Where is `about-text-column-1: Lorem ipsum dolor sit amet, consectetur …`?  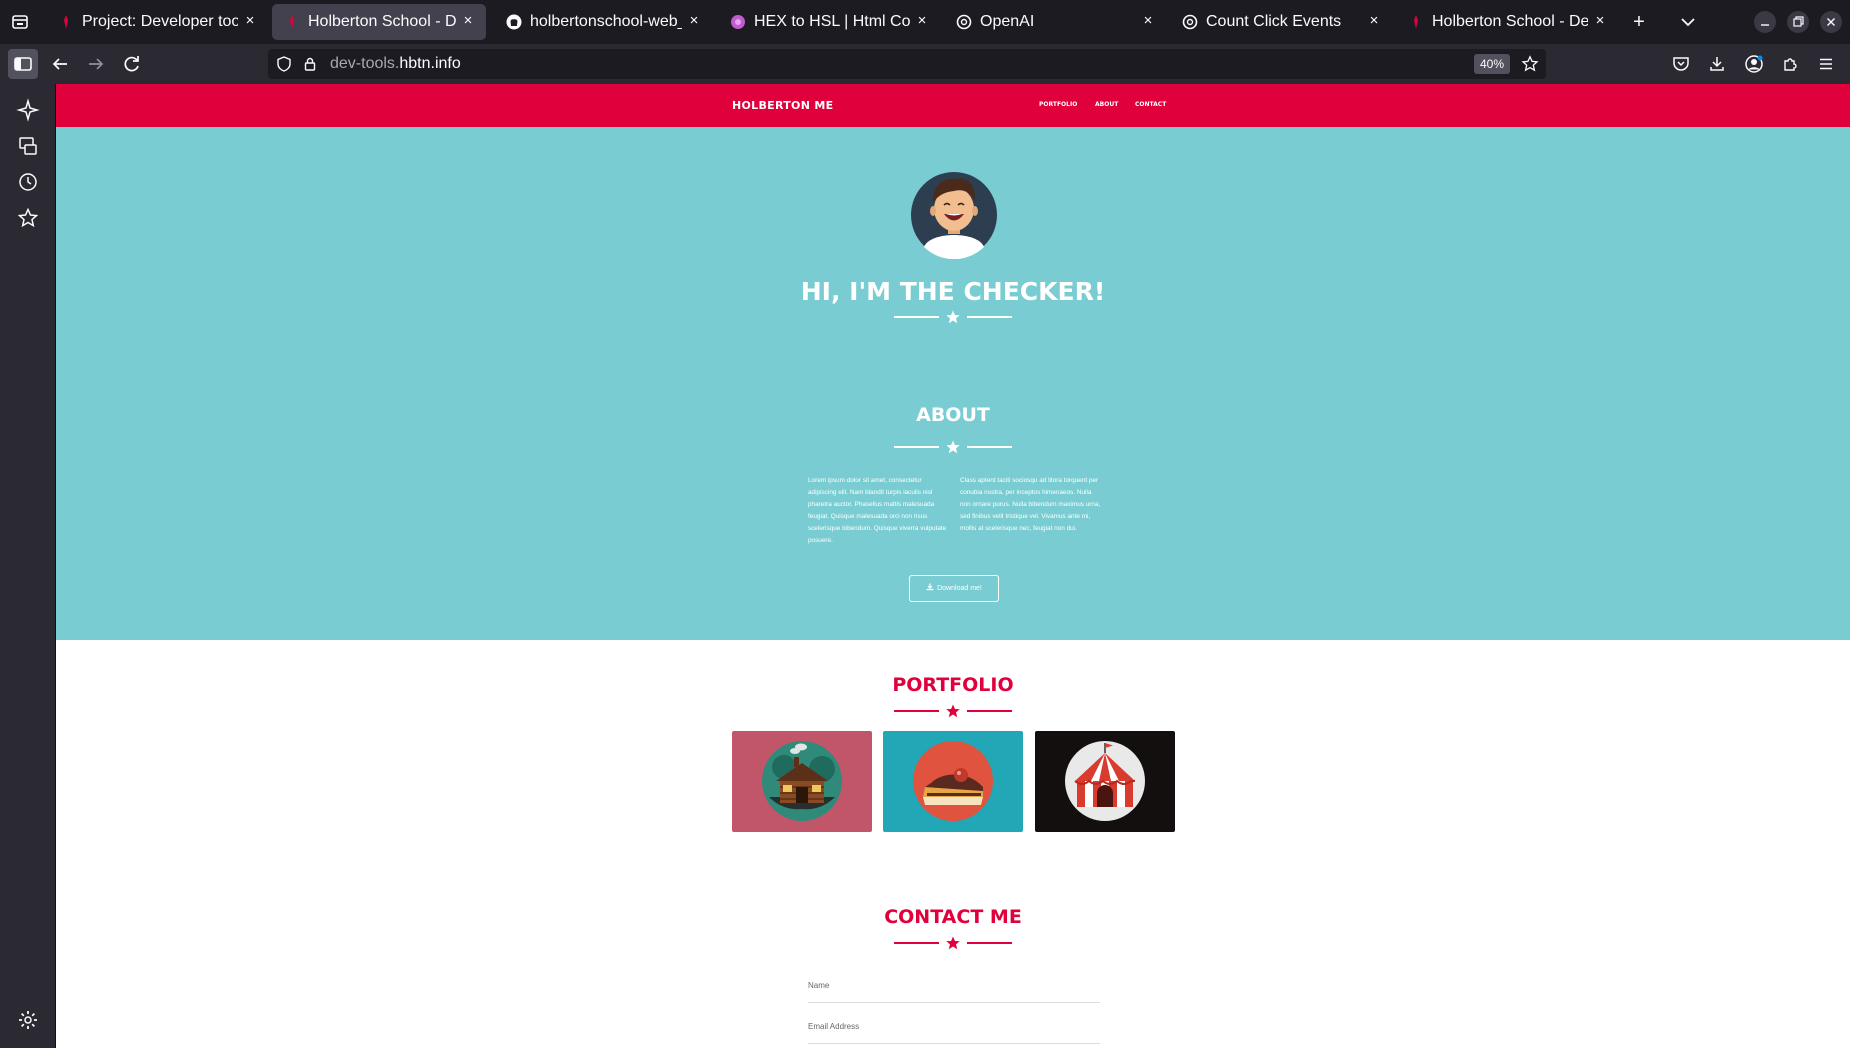
about-text-column-1: Lorem ipsum dolor sit amet, consectetur … is located at coordinates (877, 510).